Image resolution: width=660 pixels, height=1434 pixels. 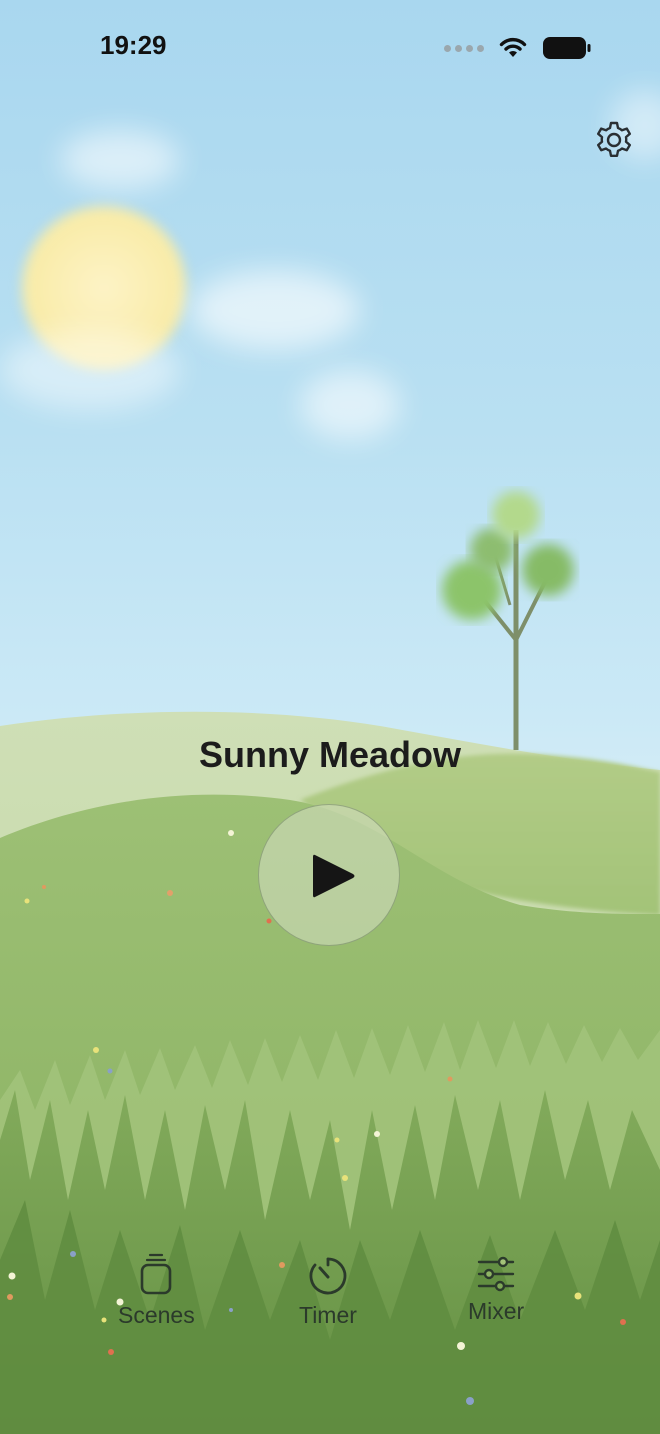 What do you see at coordinates (328, 1276) in the screenshot?
I see `timer-icon` at bounding box center [328, 1276].